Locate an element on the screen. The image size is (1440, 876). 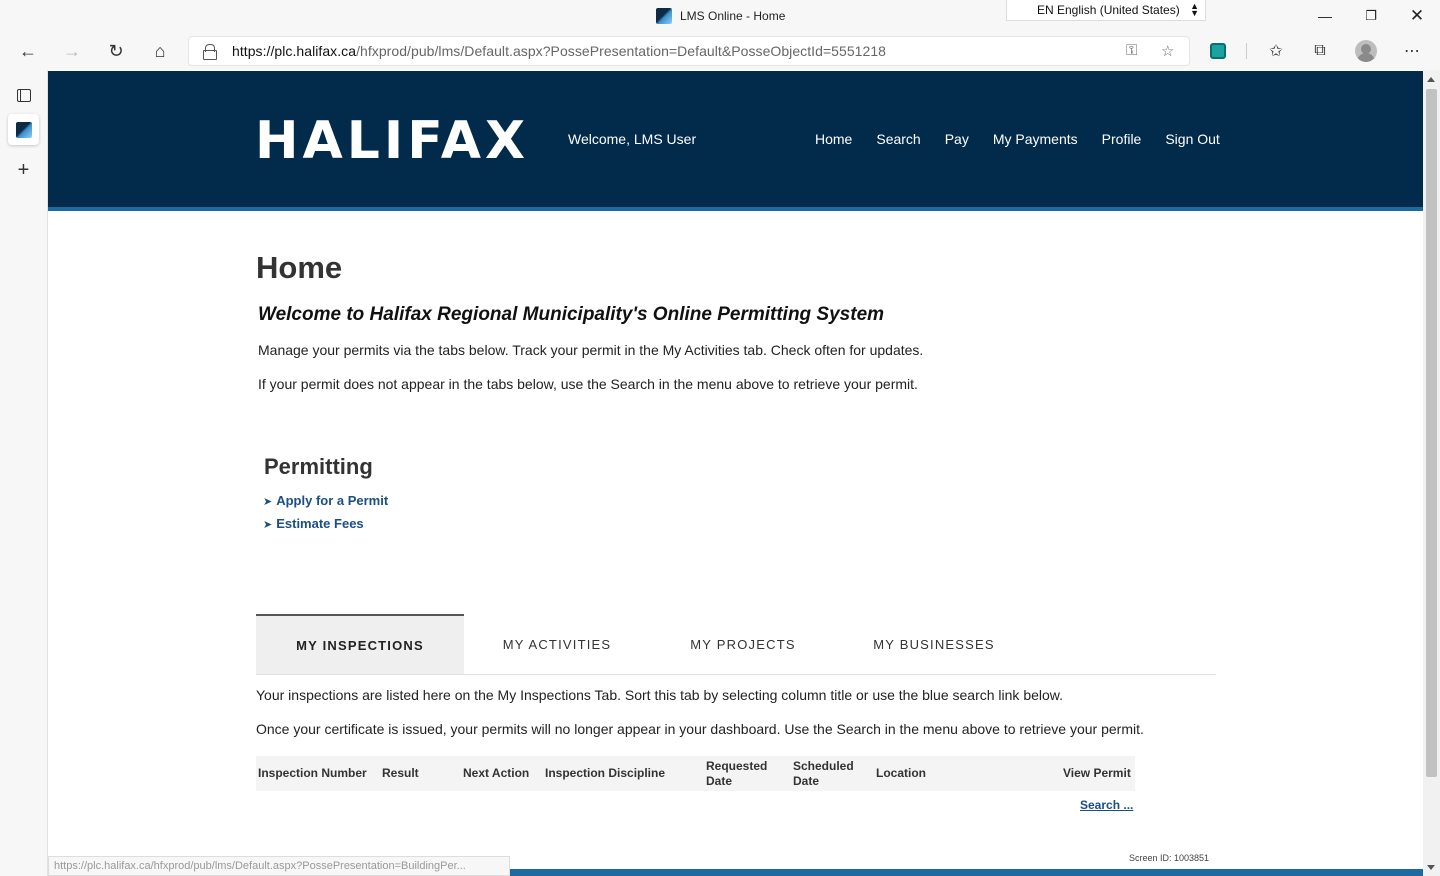
window-title: LMS Online - Home is located at coordinates (720, 16).